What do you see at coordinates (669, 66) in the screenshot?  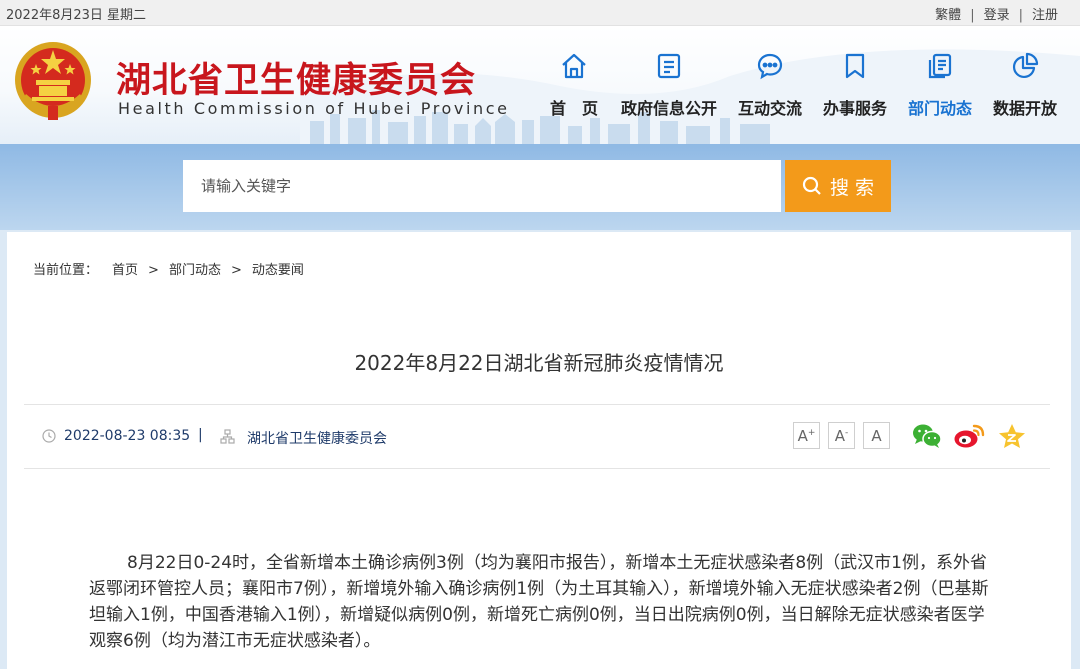 I see `document-icon` at bounding box center [669, 66].